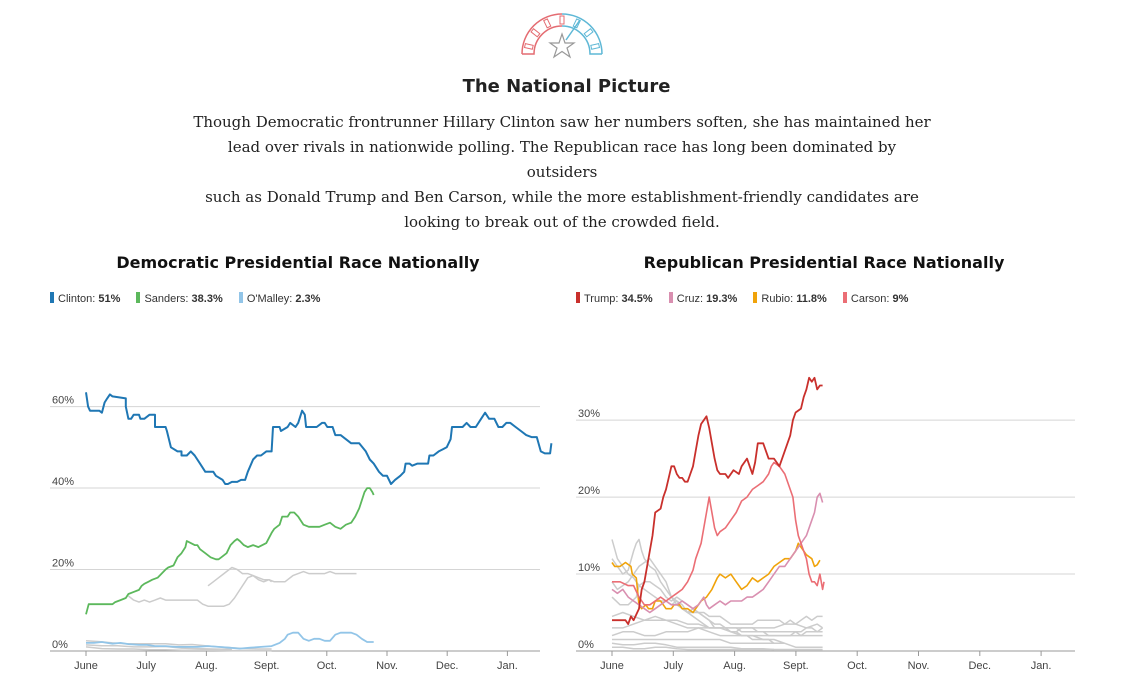 The image size is (1133, 696). Describe the element at coordinates (900, 299) in the screenshot. I see `legend-value: 9%` at that location.